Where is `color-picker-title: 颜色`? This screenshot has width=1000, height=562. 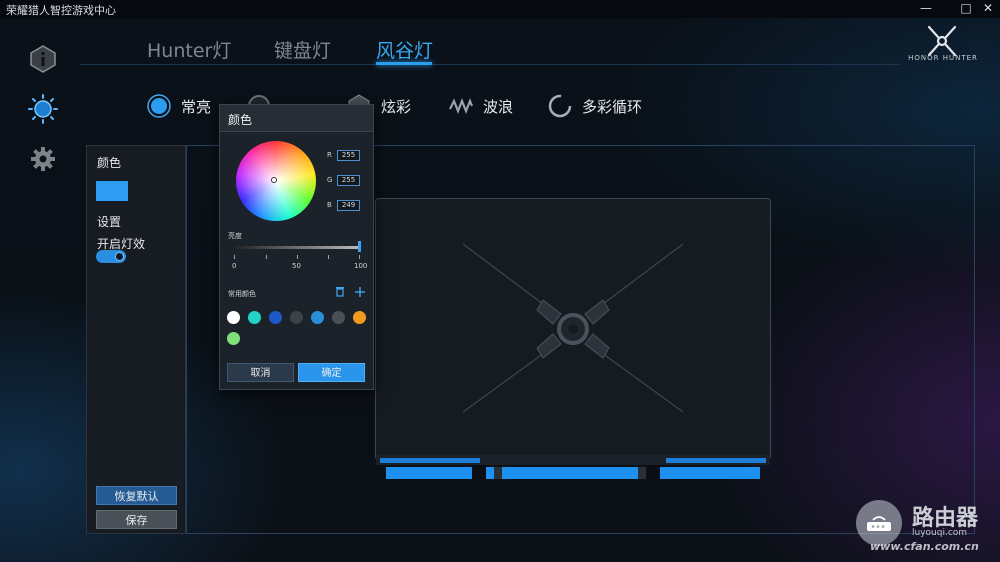
color-picker-title: 颜色 is located at coordinates (240, 120).